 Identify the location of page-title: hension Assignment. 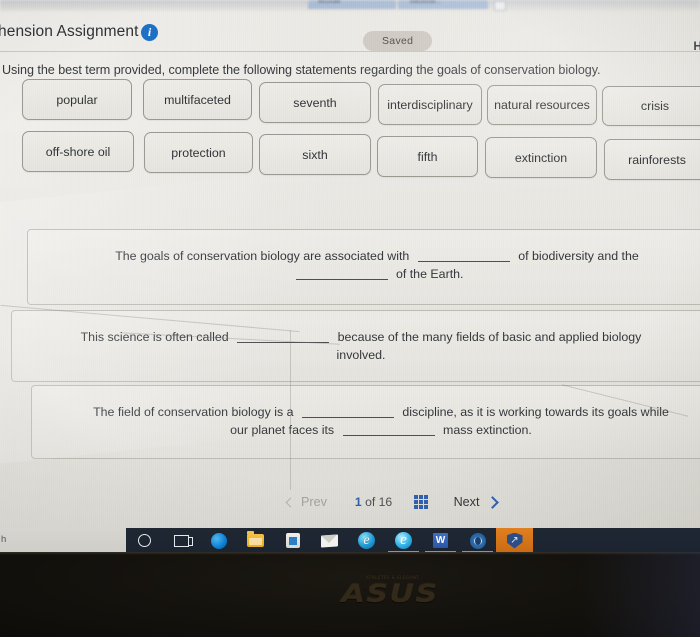
(69, 31).